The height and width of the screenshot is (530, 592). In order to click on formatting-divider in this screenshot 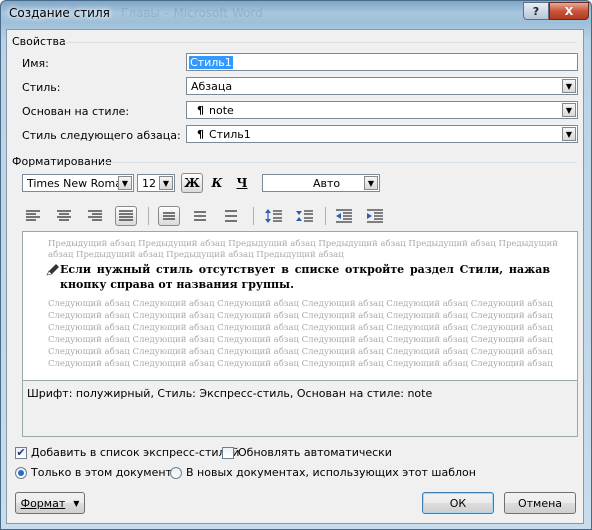, I will do `click(339, 162)`.